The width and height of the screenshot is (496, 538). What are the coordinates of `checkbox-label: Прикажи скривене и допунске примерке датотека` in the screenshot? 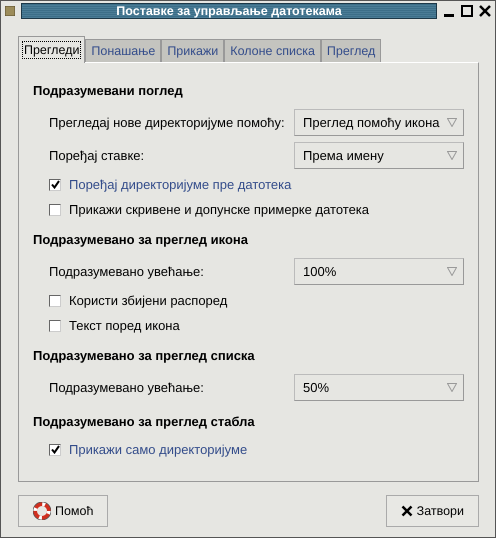 It's located at (219, 209).